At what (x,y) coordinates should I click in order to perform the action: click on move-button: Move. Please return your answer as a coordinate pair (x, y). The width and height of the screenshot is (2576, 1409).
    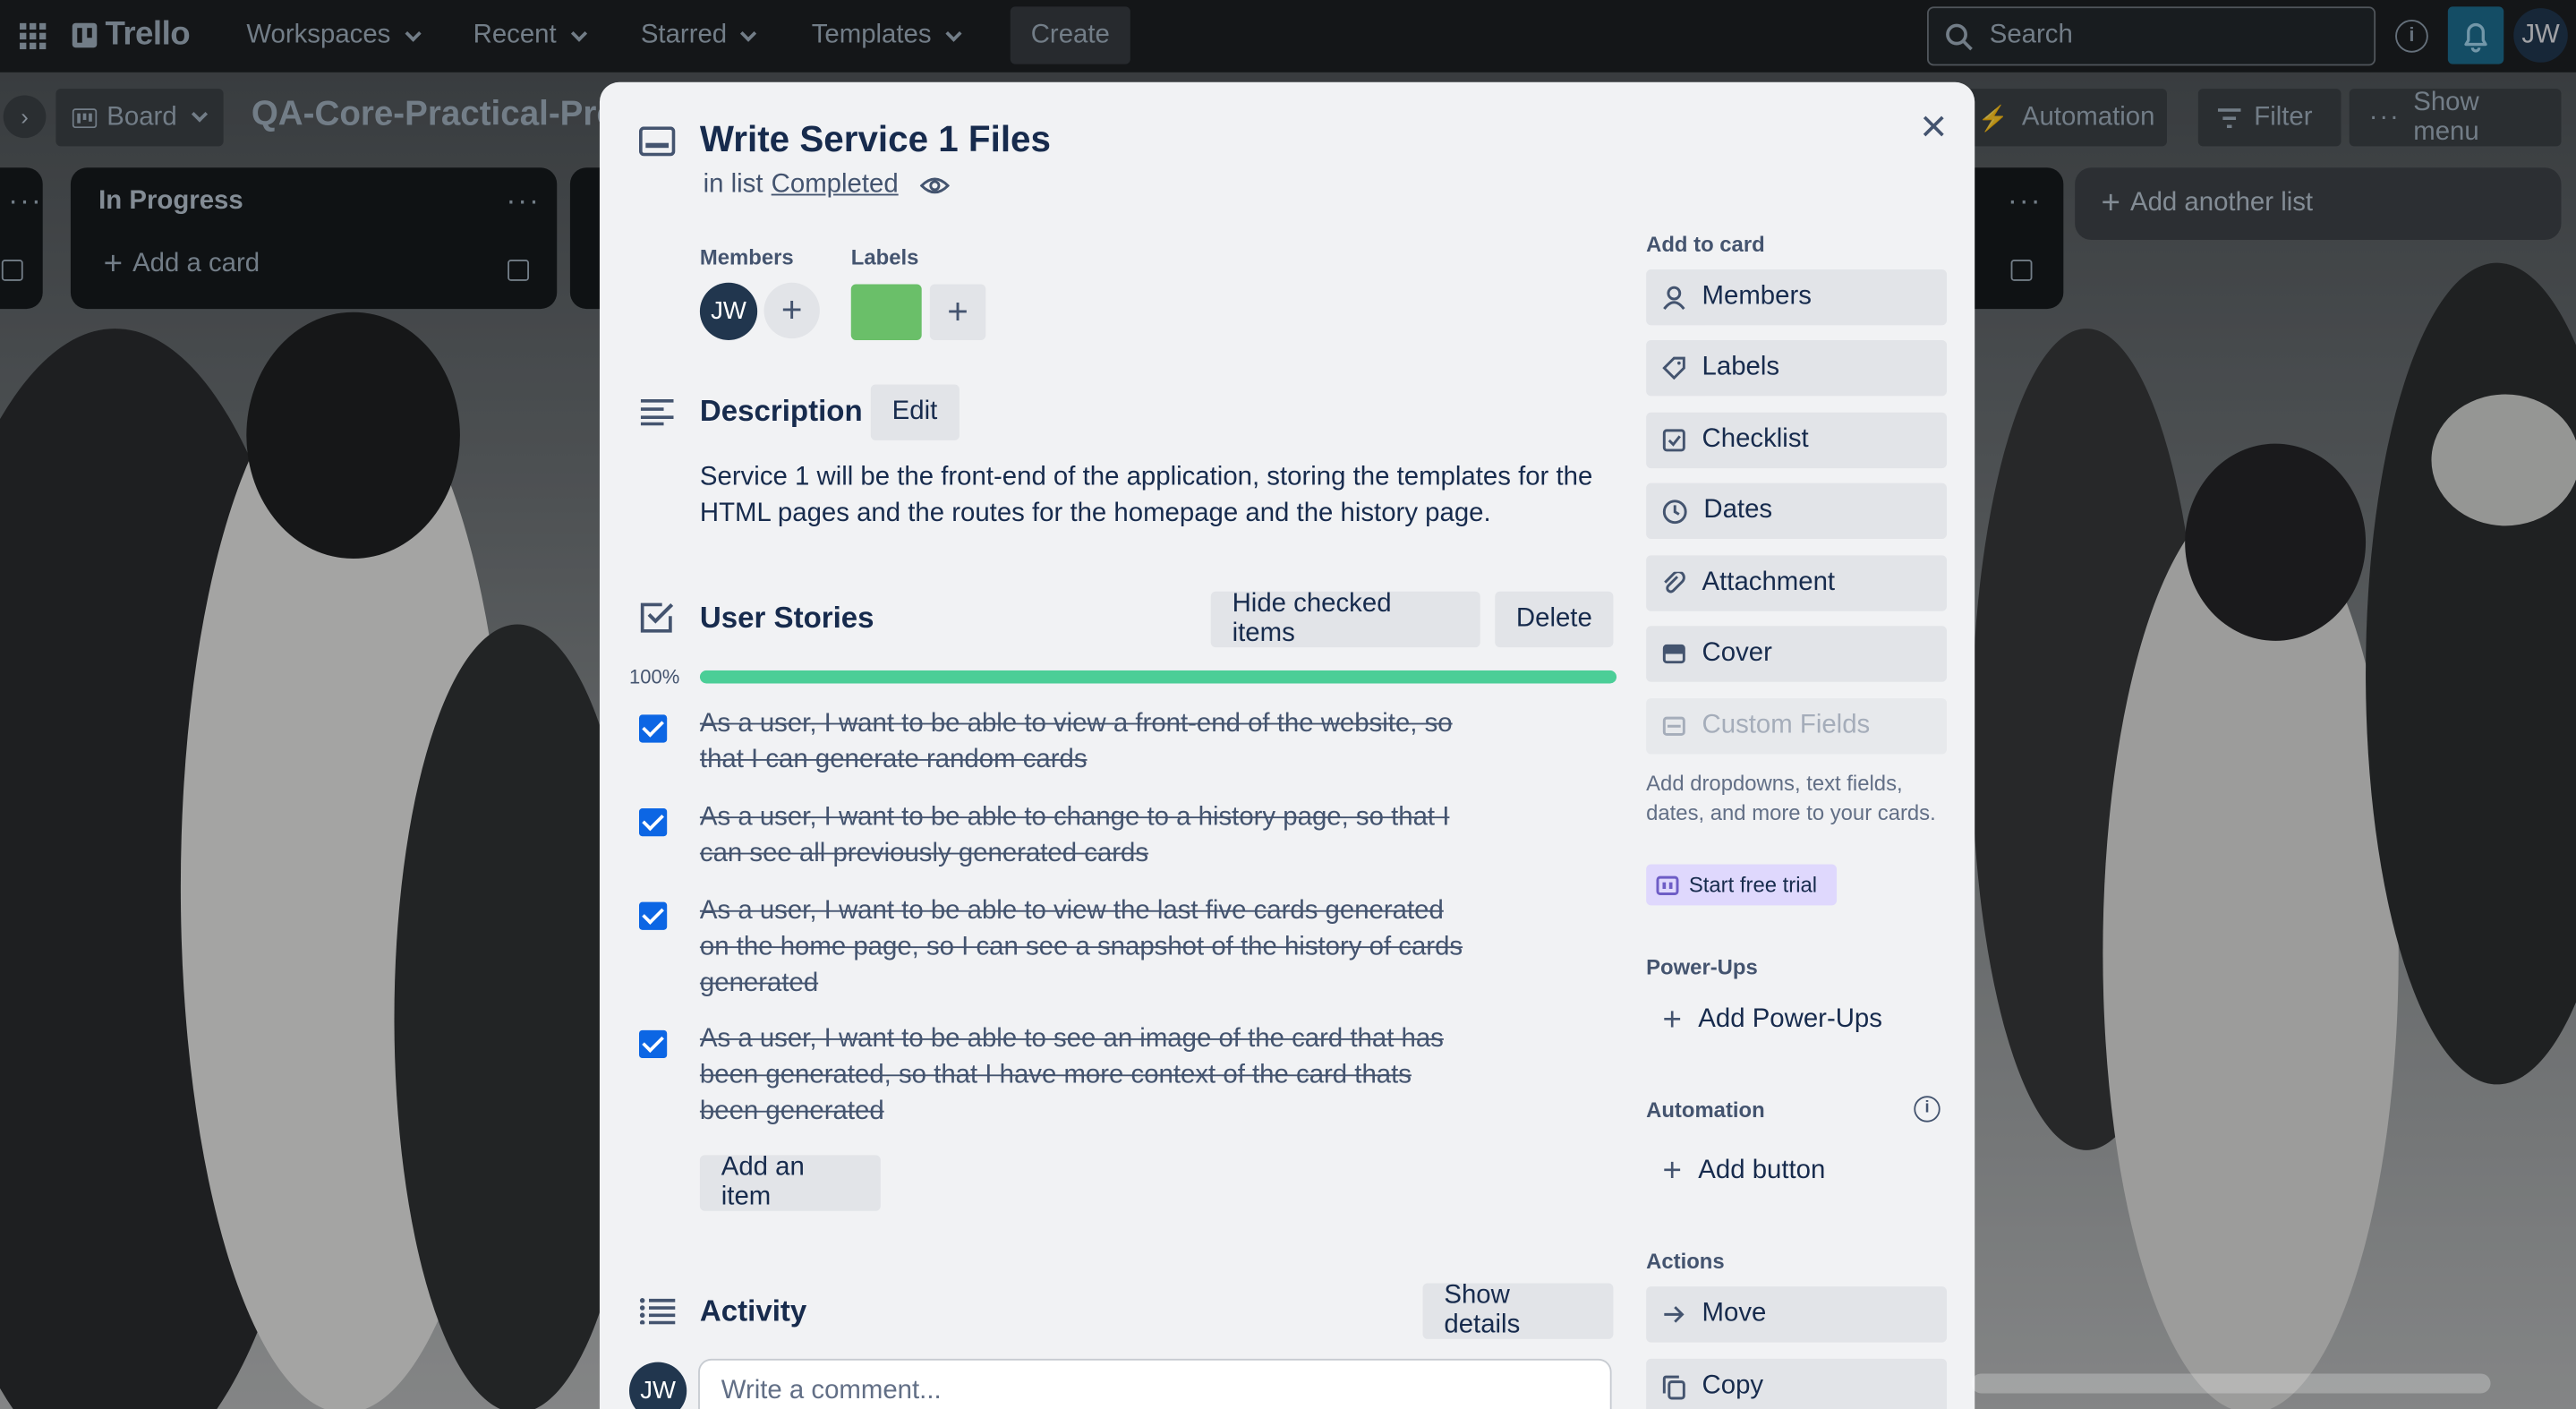
    Looking at the image, I should click on (1797, 1314).